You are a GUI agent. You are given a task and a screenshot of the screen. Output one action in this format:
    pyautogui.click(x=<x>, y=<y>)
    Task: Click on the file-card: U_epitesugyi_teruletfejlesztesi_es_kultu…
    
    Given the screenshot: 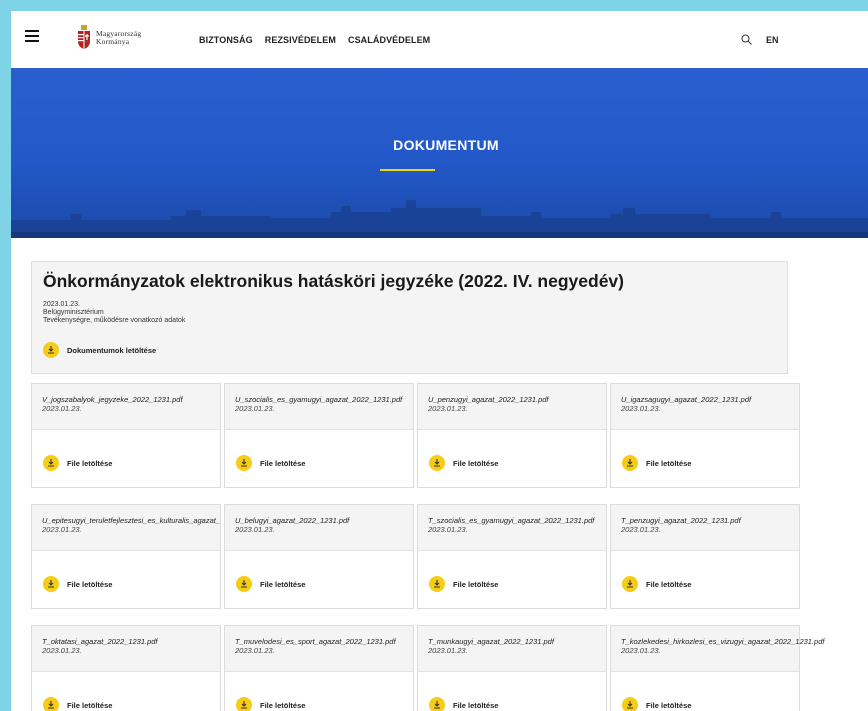 What is the action you would take?
    pyautogui.click(x=126, y=556)
    